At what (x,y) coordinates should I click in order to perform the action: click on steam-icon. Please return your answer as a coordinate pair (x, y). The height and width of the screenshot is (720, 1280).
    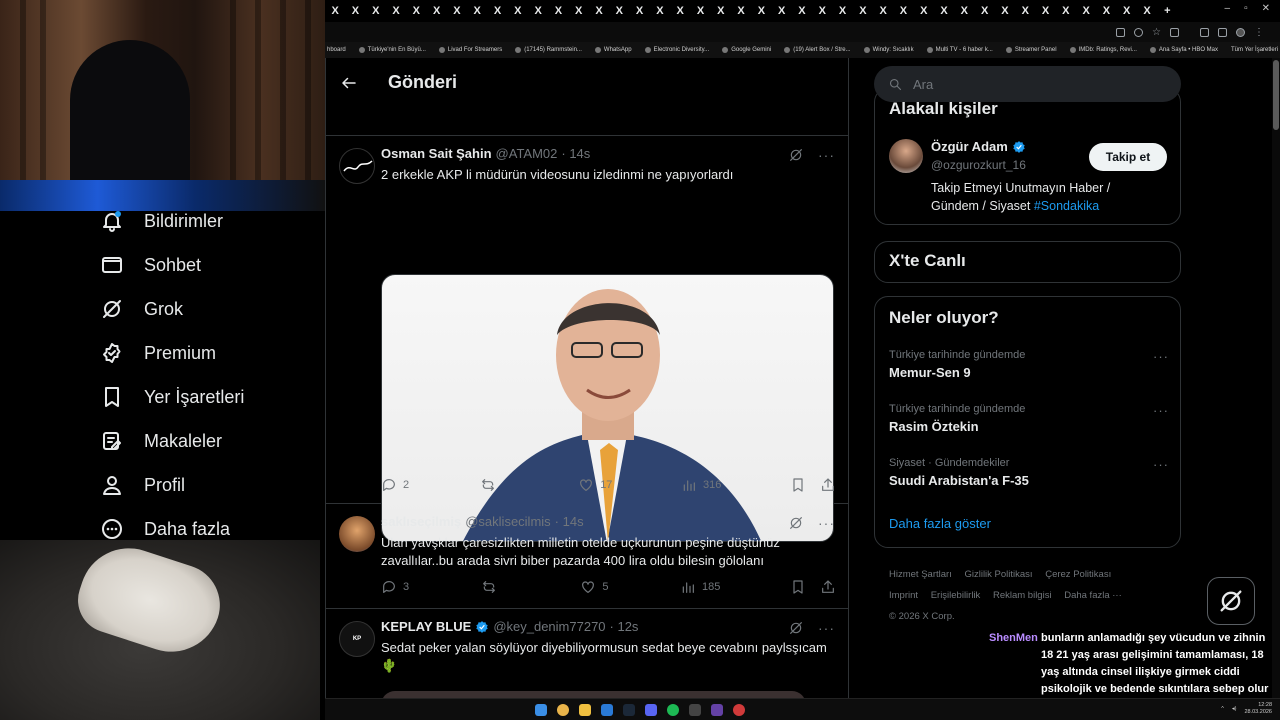
    Looking at the image, I should click on (629, 710).